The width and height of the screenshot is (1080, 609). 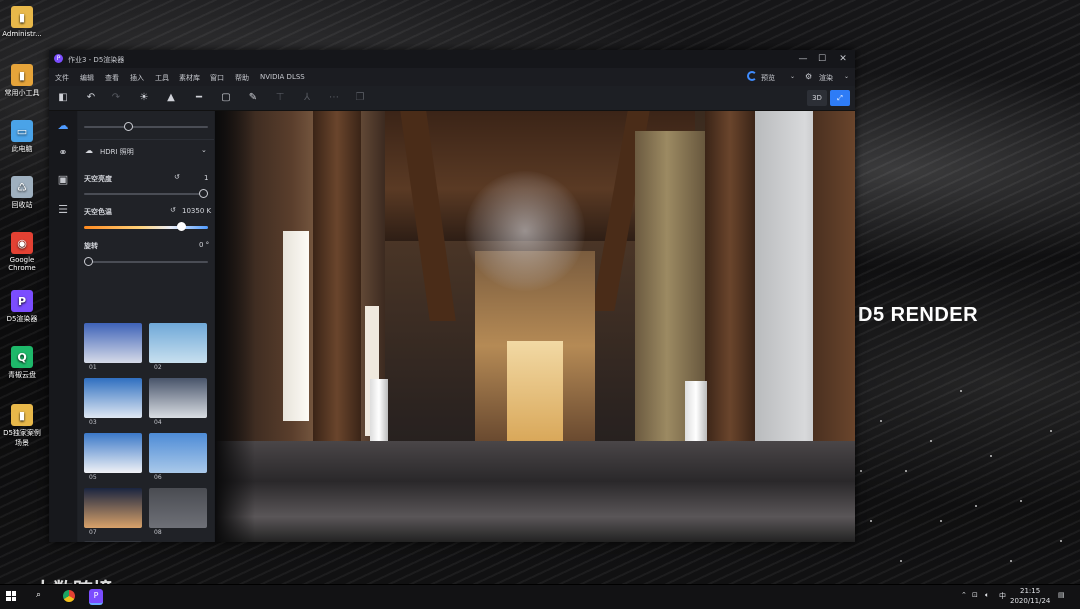 I want to click on tray-chevron-icon: ⌃, so click(x=964, y=595).